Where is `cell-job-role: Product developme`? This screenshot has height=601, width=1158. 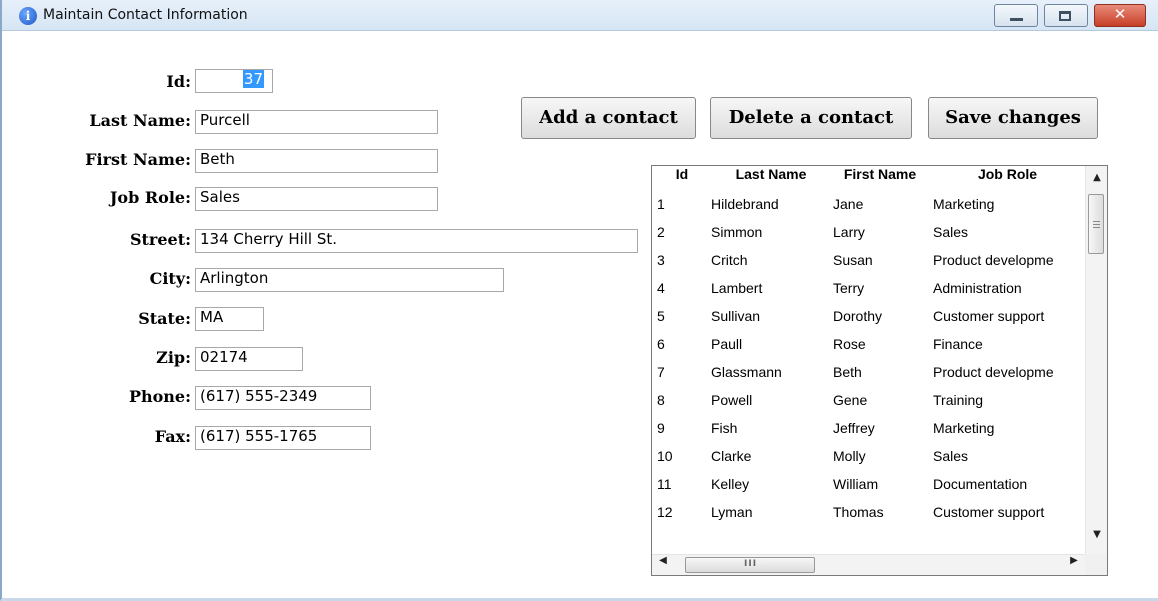
cell-job-role: Product developme is located at coordinates (993, 372).